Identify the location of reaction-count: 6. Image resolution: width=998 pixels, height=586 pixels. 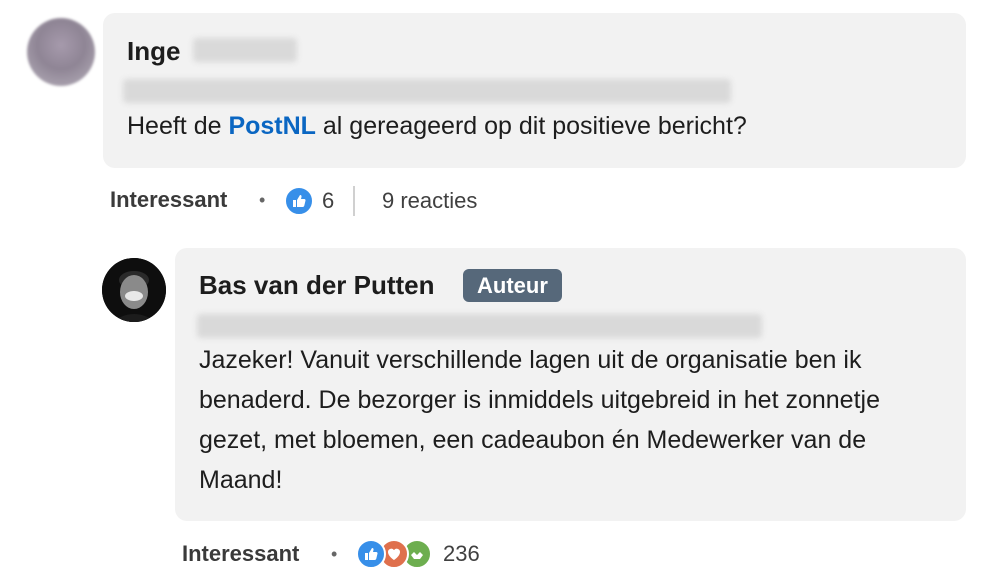
(328, 201).